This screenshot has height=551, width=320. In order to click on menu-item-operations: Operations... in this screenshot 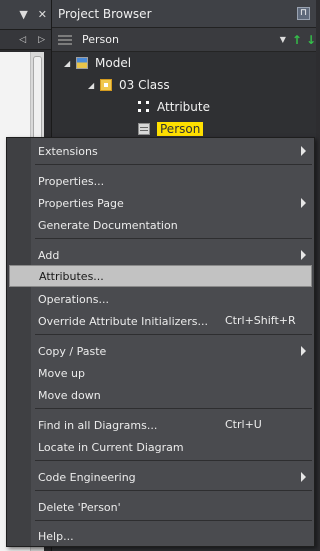, I will do `click(160, 299)`.